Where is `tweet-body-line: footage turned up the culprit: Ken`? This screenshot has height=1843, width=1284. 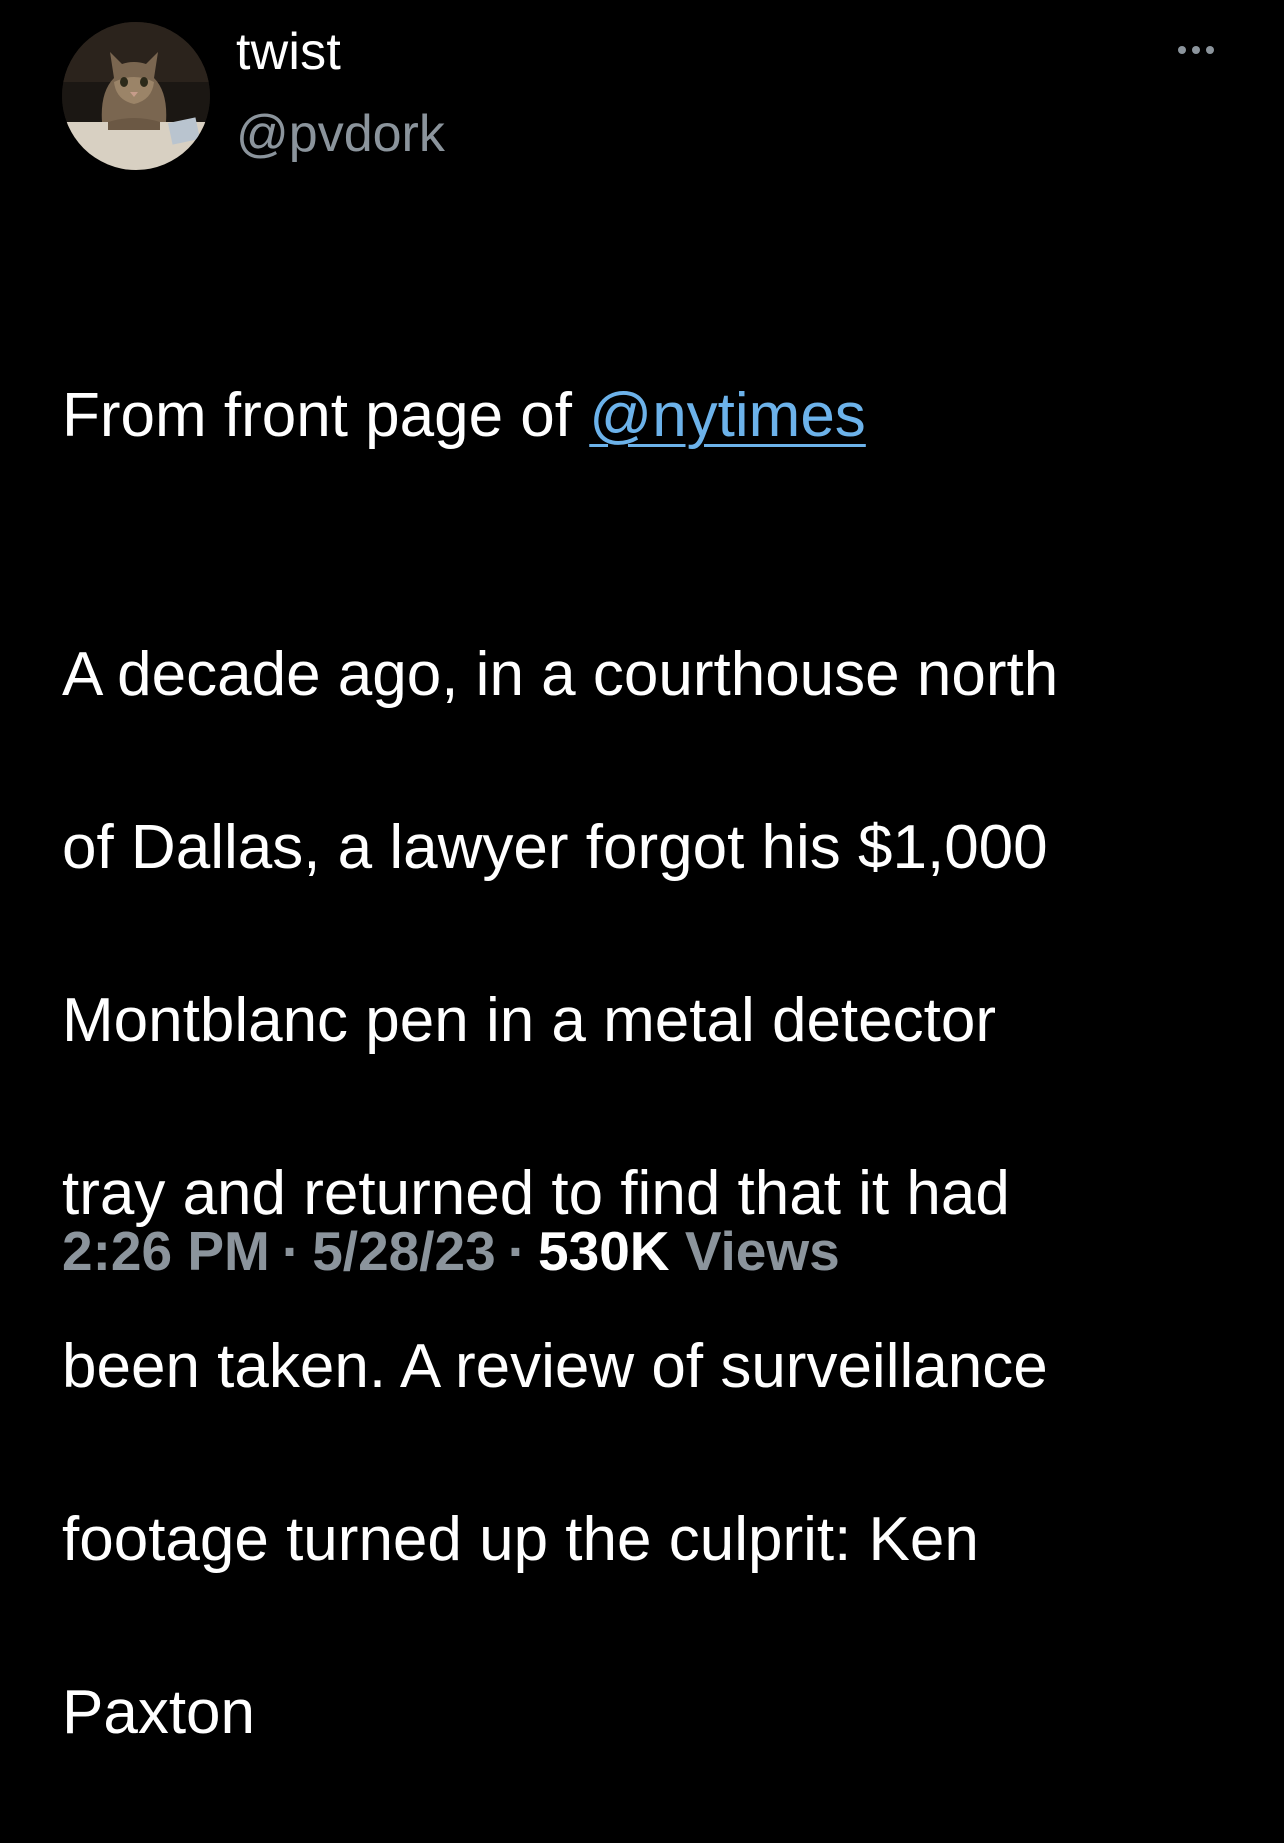
tweet-body-line: footage turned up the culprit: Ken is located at coordinates (520, 1539).